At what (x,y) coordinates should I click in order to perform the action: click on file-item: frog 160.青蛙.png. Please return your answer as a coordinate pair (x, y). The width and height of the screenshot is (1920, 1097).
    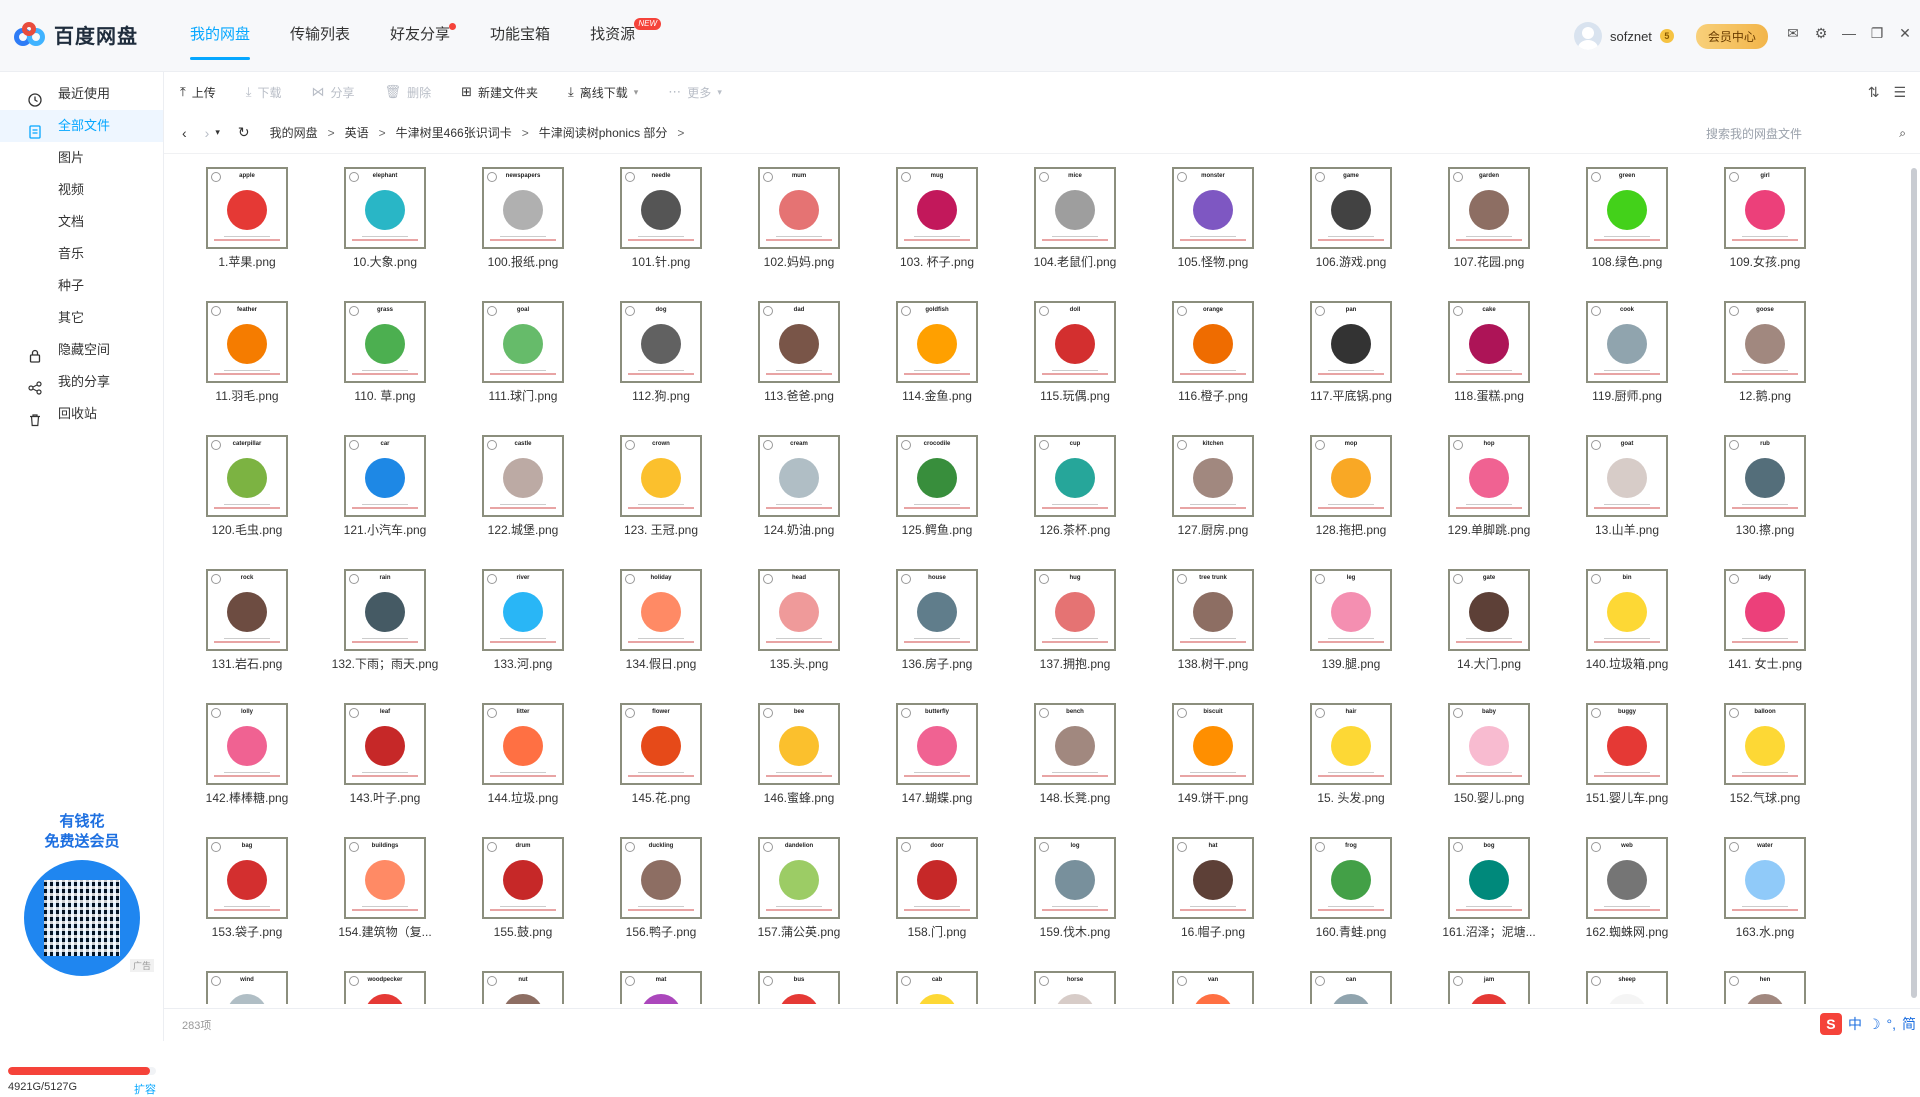
    Looking at the image, I should click on (1355, 899).